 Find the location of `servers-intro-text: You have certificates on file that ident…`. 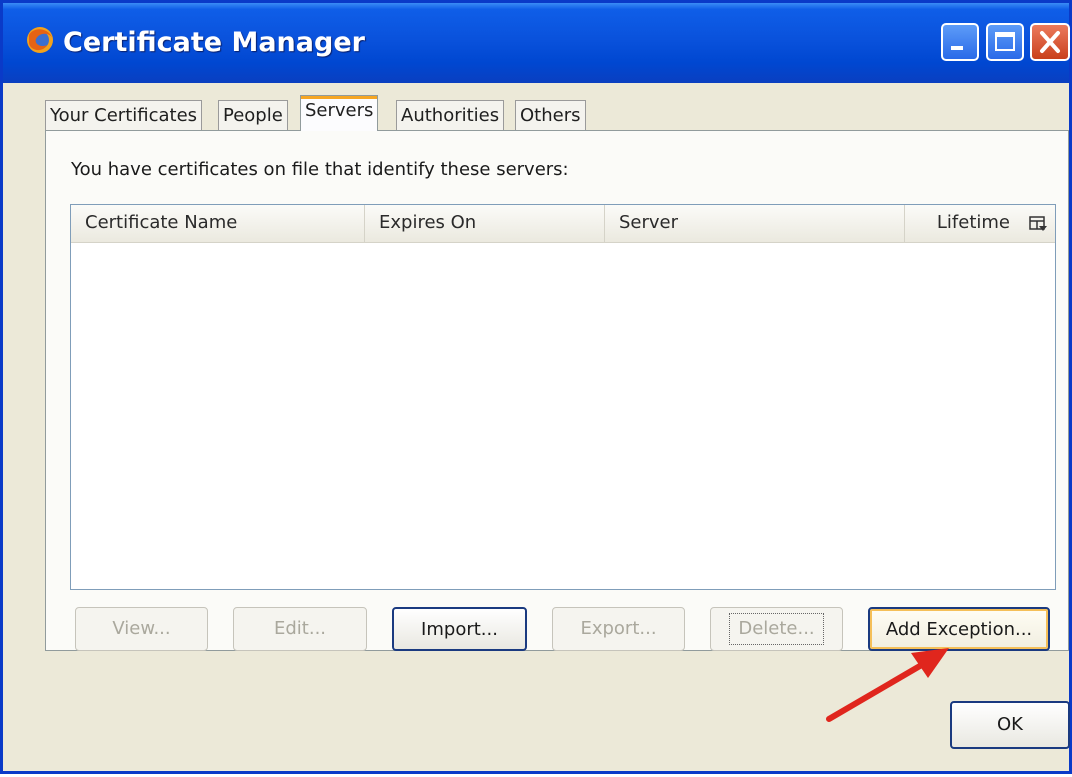

servers-intro-text: You have certificates on file that ident… is located at coordinates (320, 169).